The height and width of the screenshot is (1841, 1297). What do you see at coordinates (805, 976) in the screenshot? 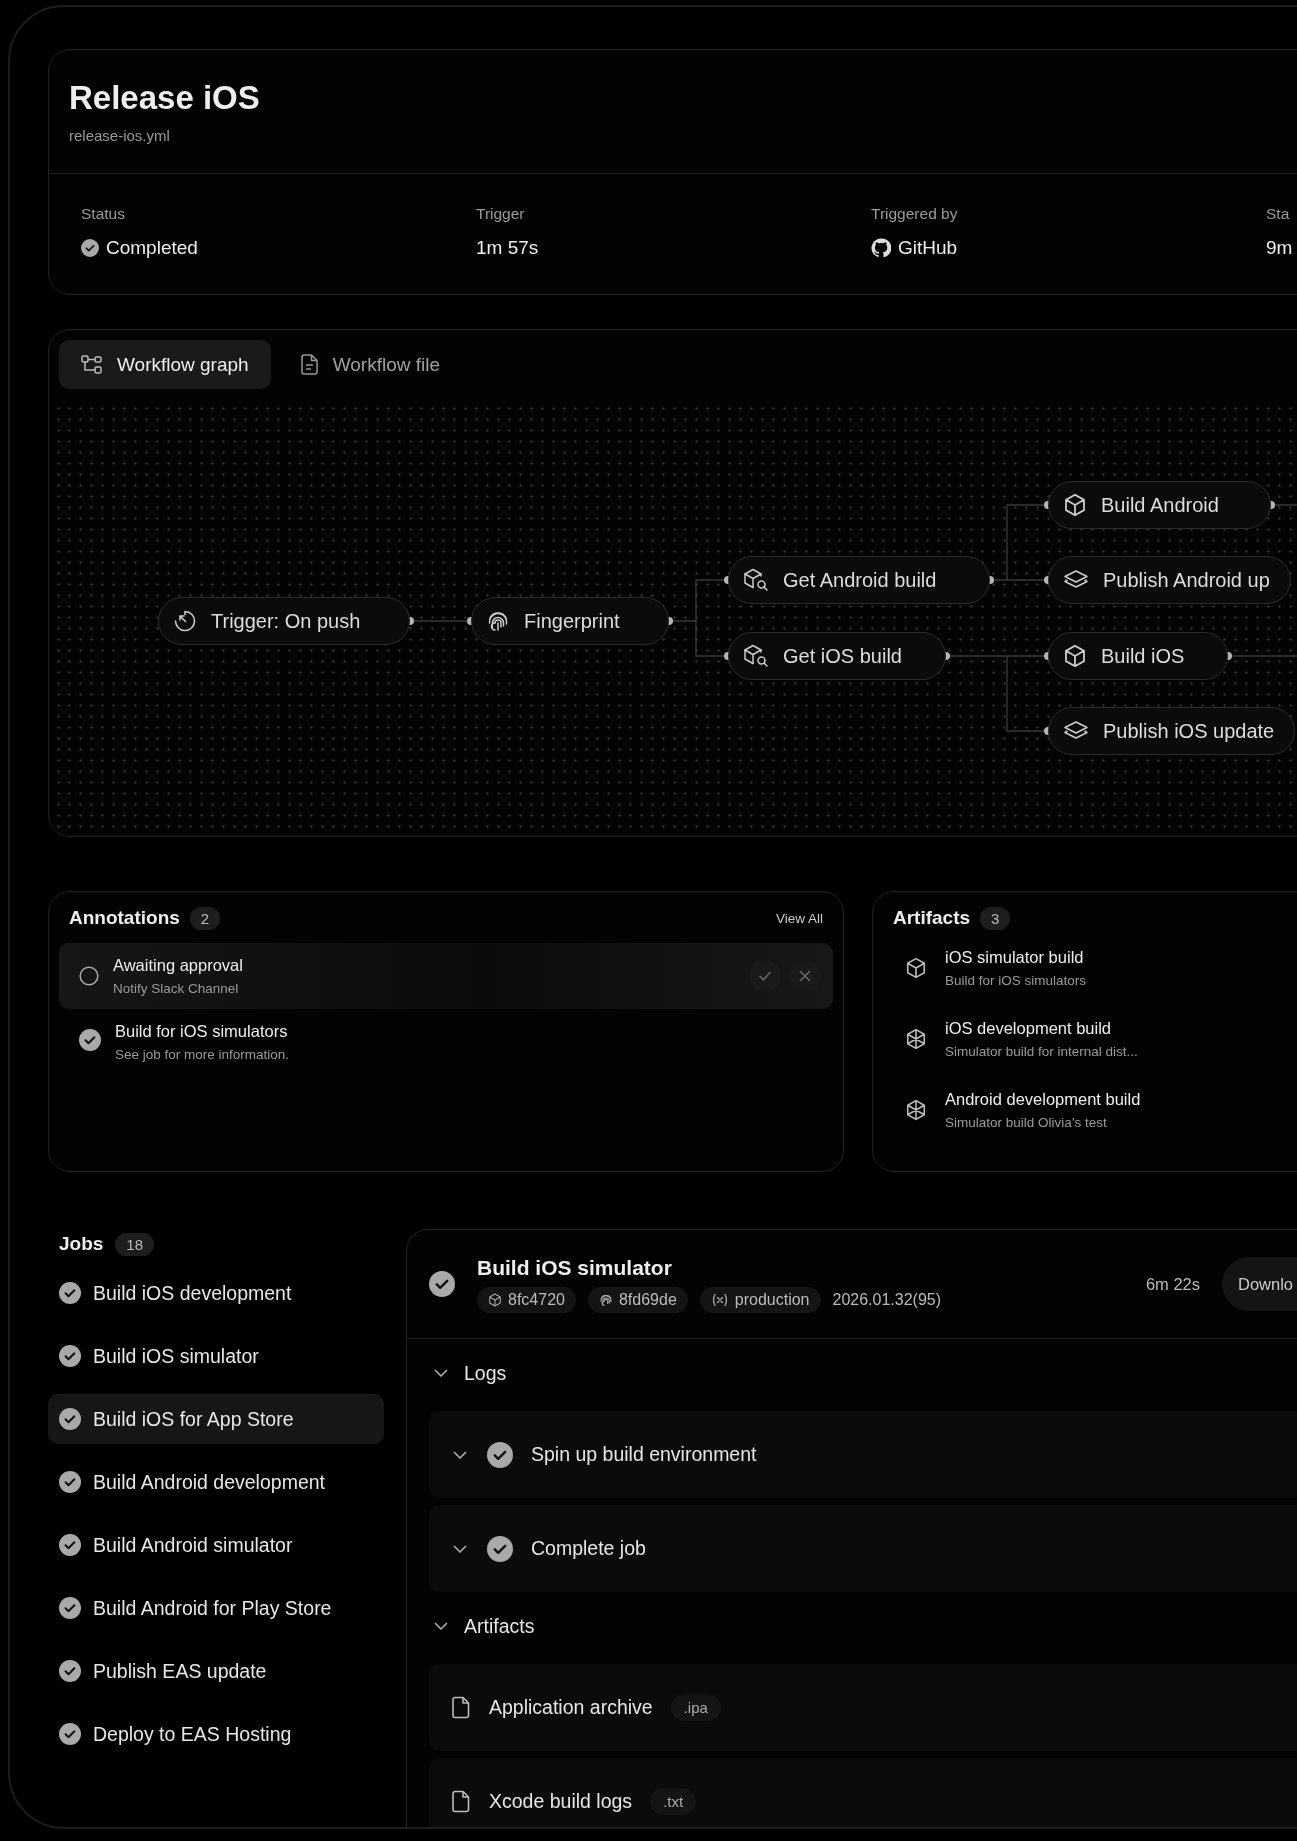
I see `close-icon` at bounding box center [805, 976].